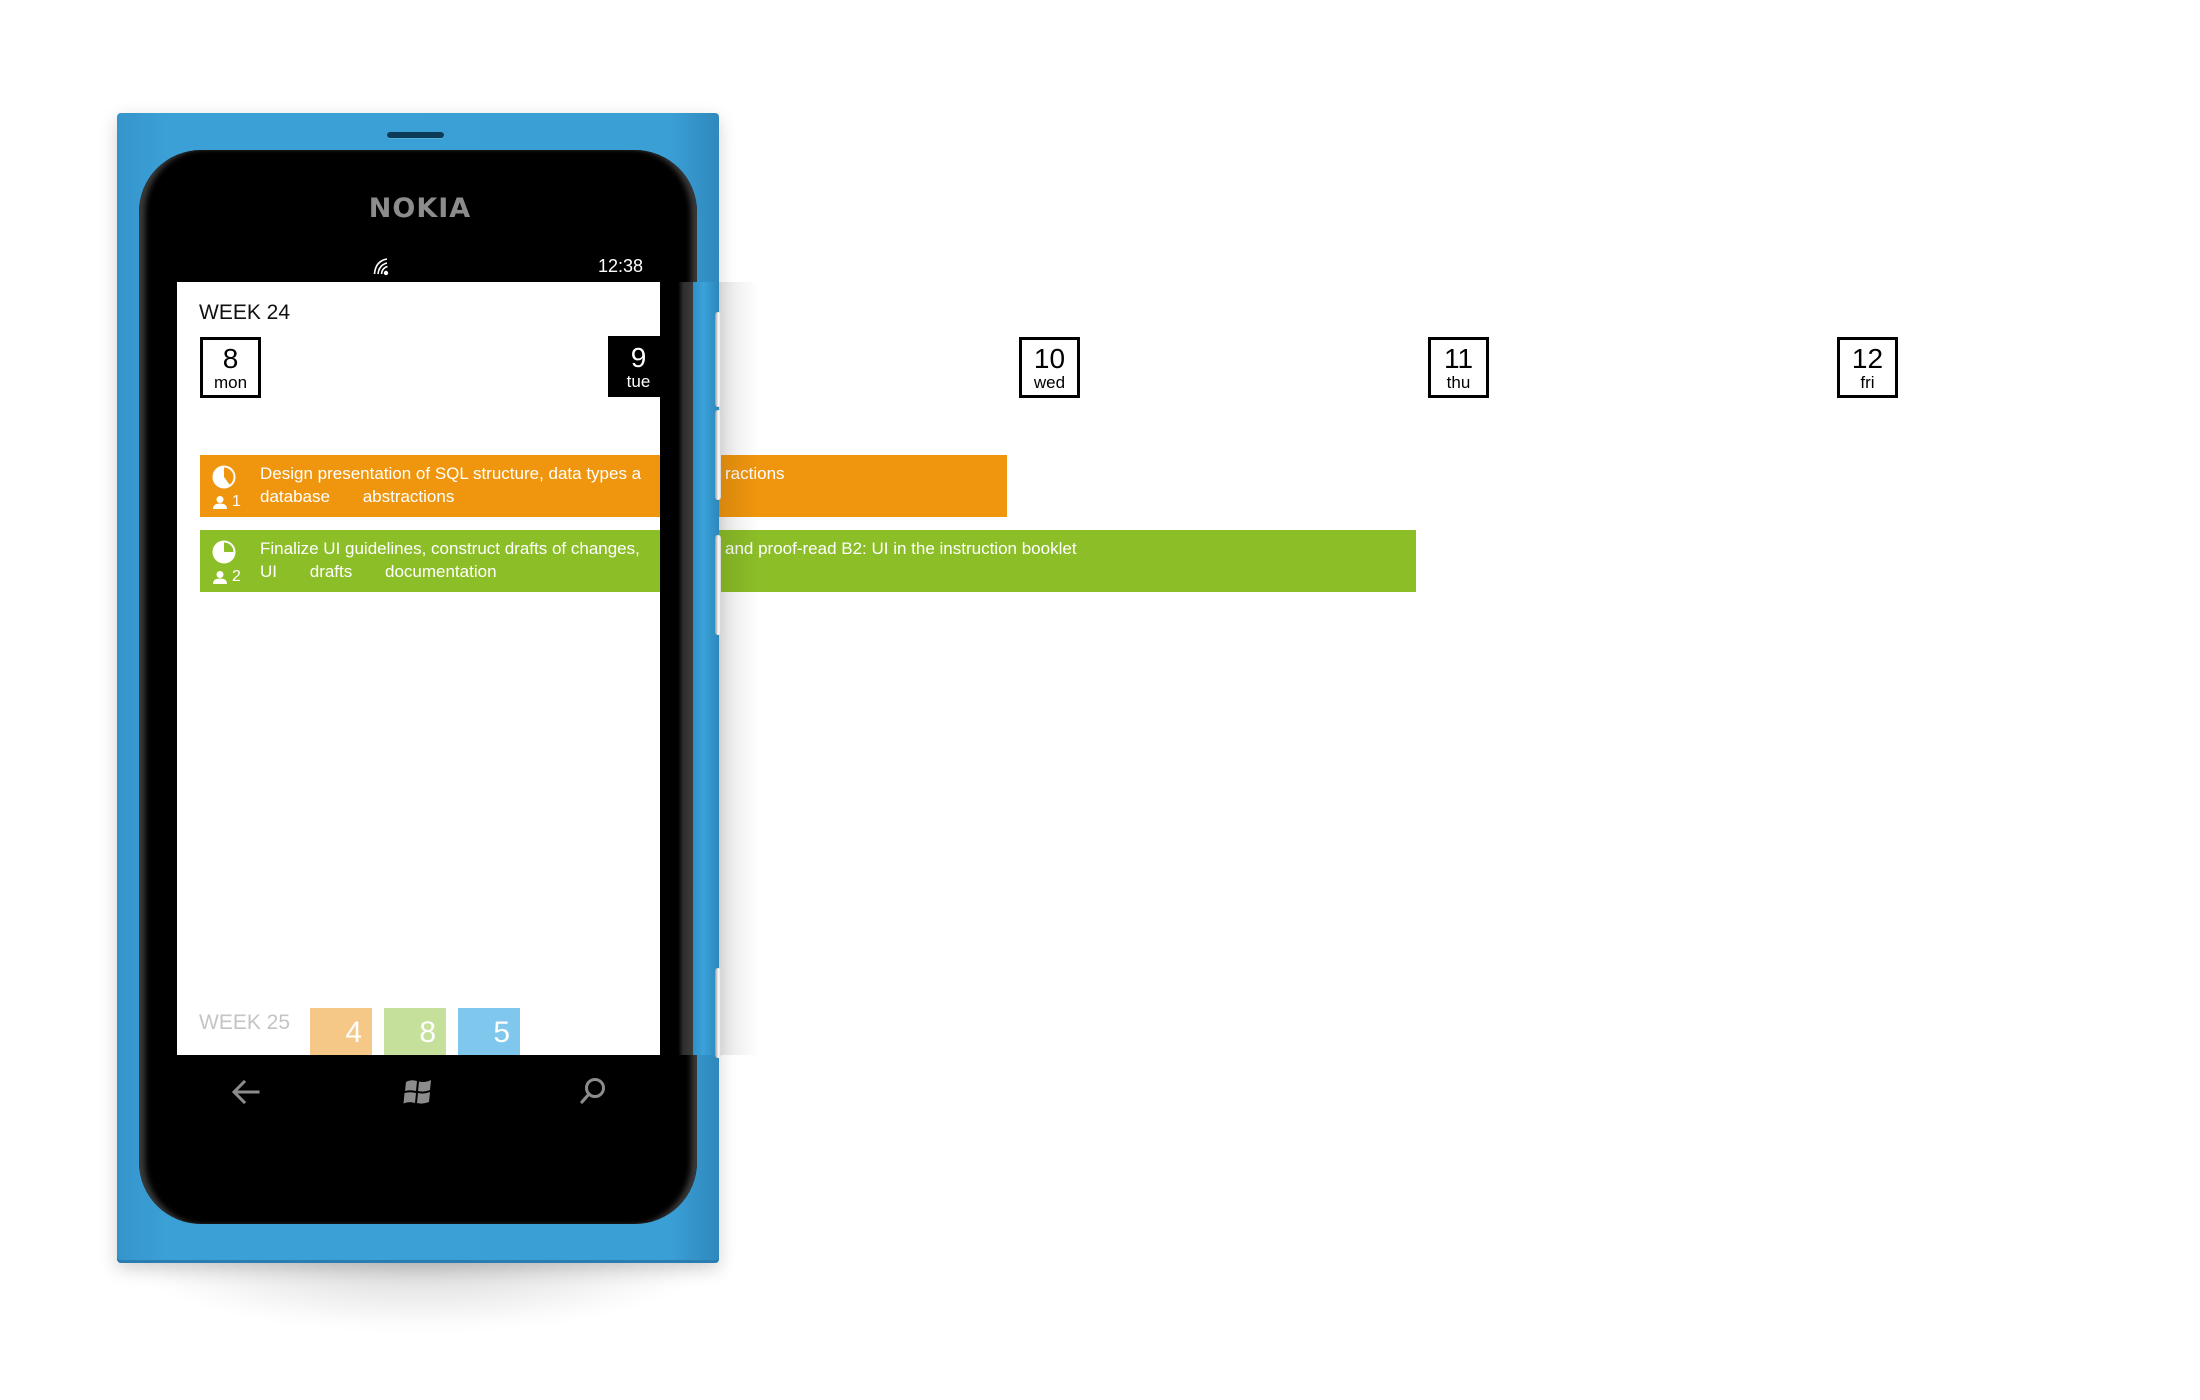 Image resolution: width=2200 pixels, height=1400 pixels. What do you see at coordinates (236, 501) in the screenshot?
I see `assignee-count: 1` at bounding box center [236, 501].